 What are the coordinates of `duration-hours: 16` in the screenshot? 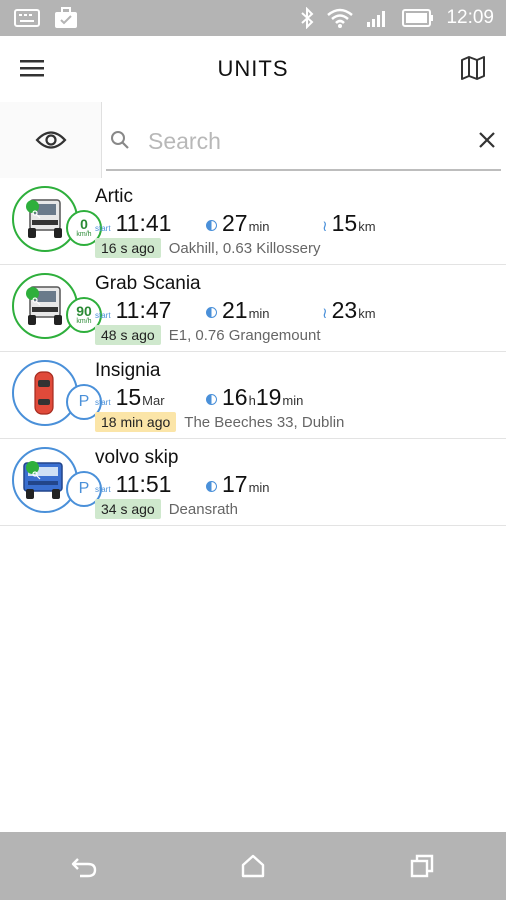 It's located at (235, 397).